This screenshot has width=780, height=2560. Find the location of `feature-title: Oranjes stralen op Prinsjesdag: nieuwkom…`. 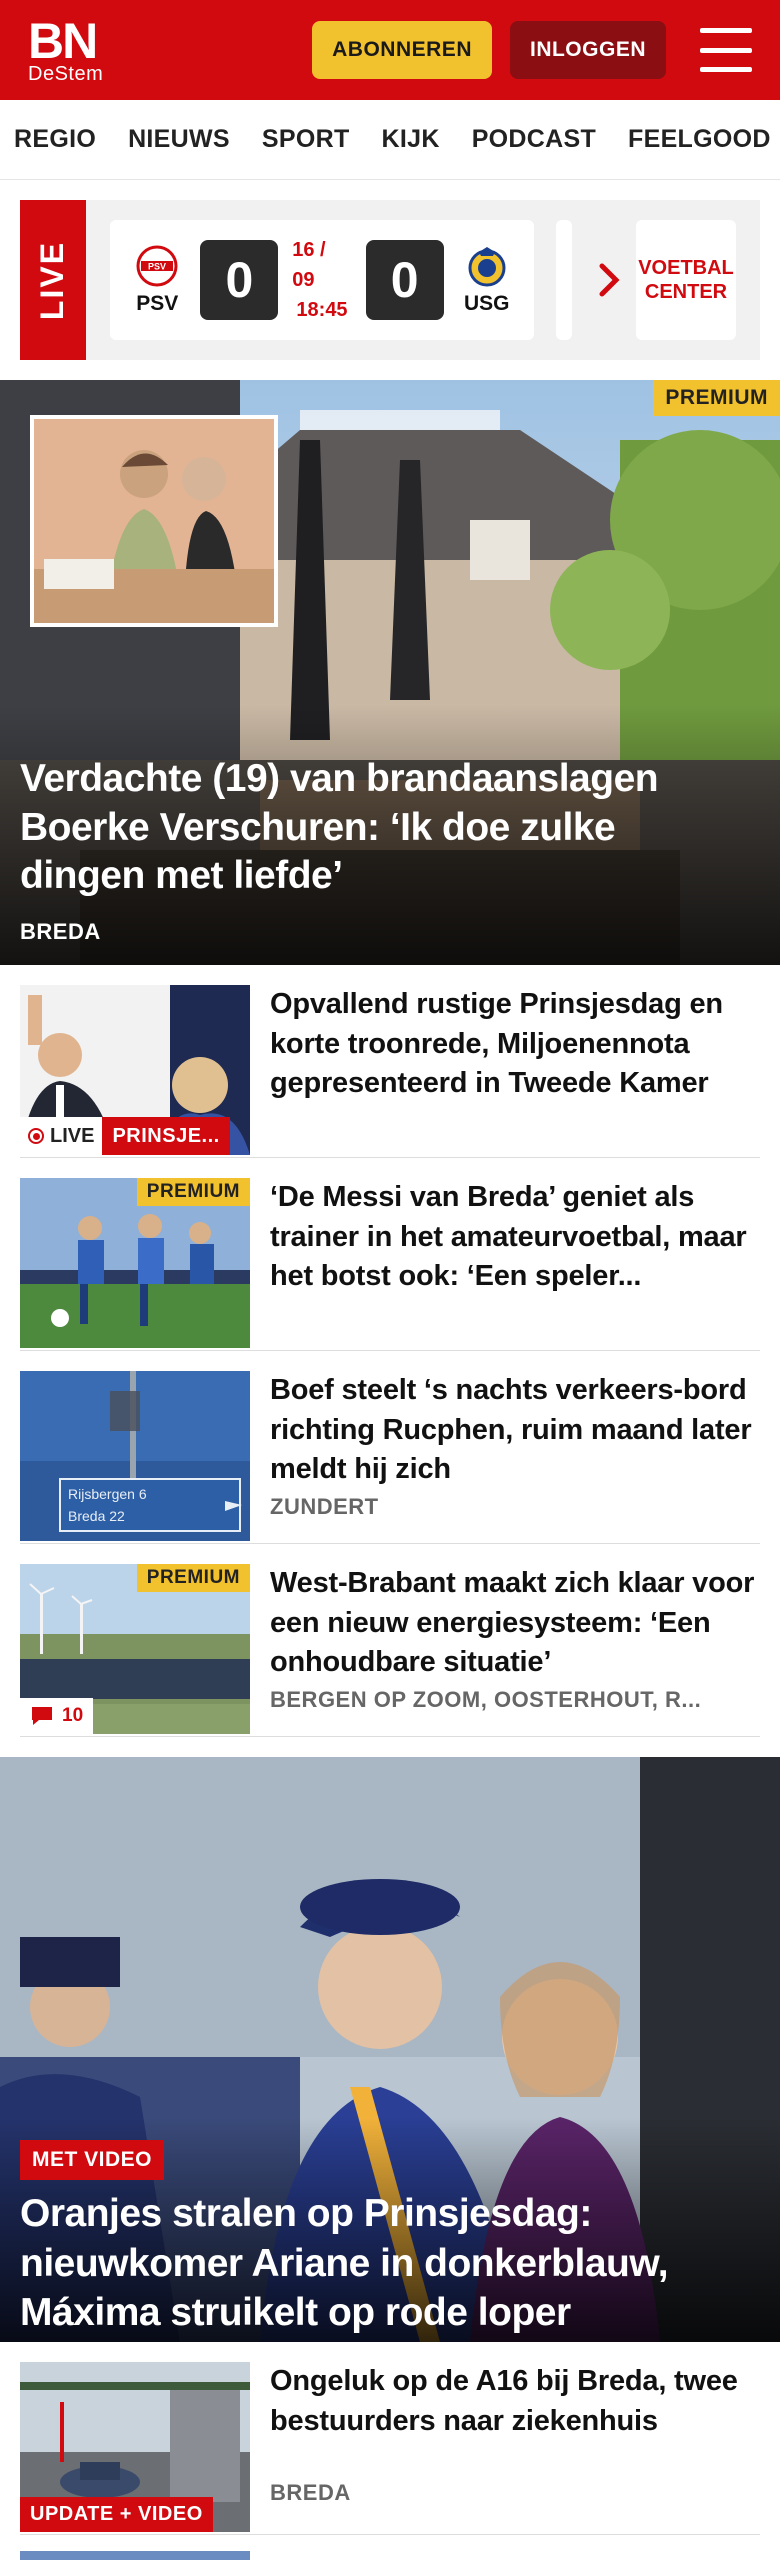

feature-title: Oranjes stralen op Prinsjesdag: nieuwkom… is located at coordinates (390, 2263).